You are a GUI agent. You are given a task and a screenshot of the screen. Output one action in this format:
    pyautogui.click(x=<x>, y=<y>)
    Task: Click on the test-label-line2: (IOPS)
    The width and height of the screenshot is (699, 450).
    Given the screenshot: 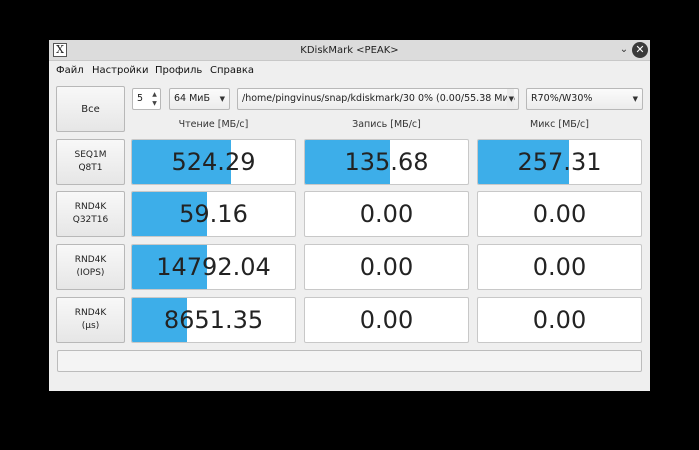 What is the action you would take?
    pyautogui.click(x=90, y=273)
    